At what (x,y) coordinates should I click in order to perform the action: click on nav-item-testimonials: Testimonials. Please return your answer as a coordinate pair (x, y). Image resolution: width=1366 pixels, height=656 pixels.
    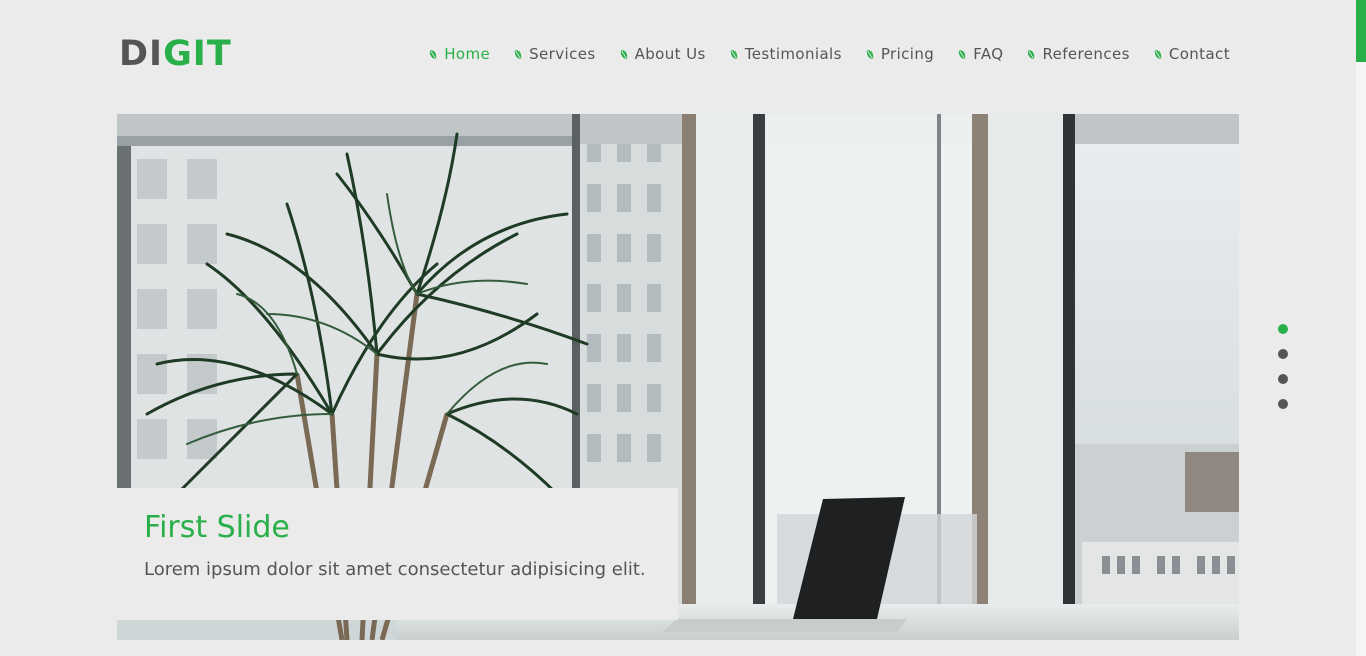
    Looking at the image, I should click on (786, 54).